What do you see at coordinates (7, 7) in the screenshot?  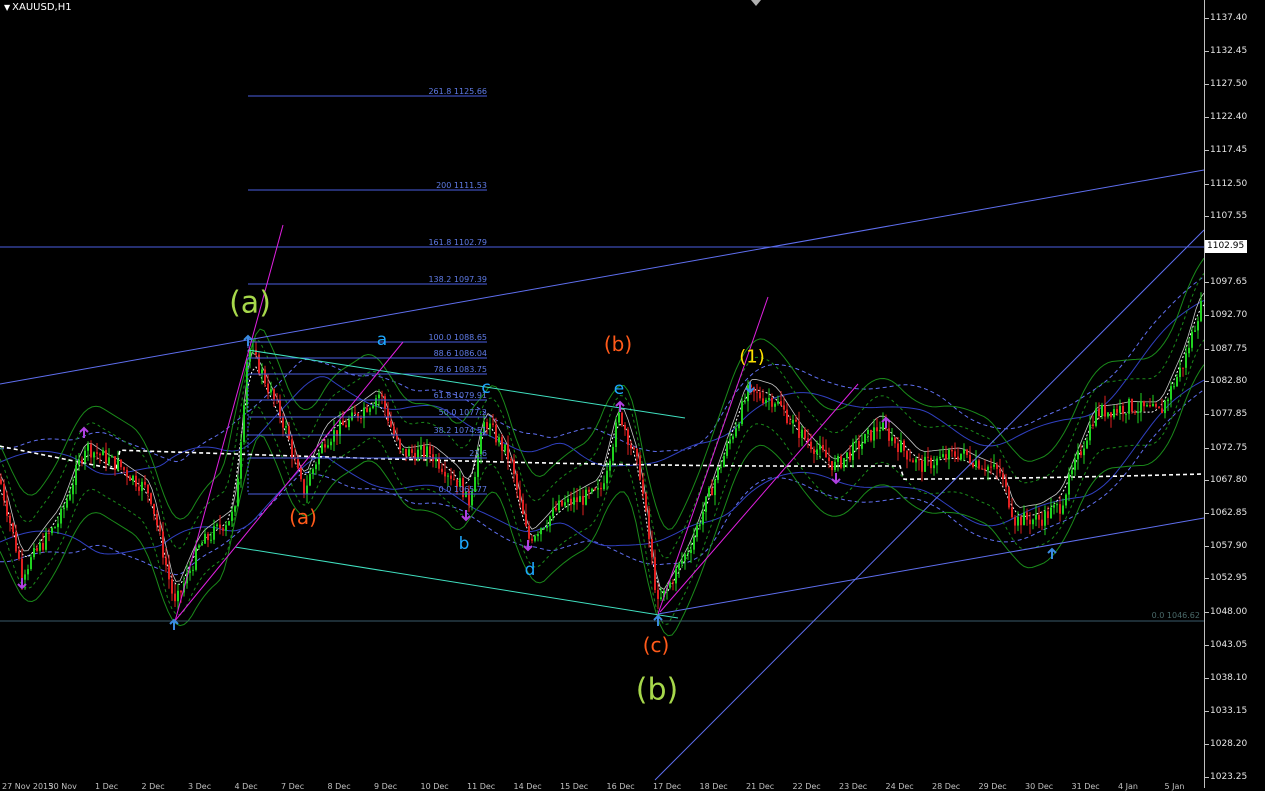 I see `dropdown-arrow-icon: ▼` at bounding box center [7, 7].